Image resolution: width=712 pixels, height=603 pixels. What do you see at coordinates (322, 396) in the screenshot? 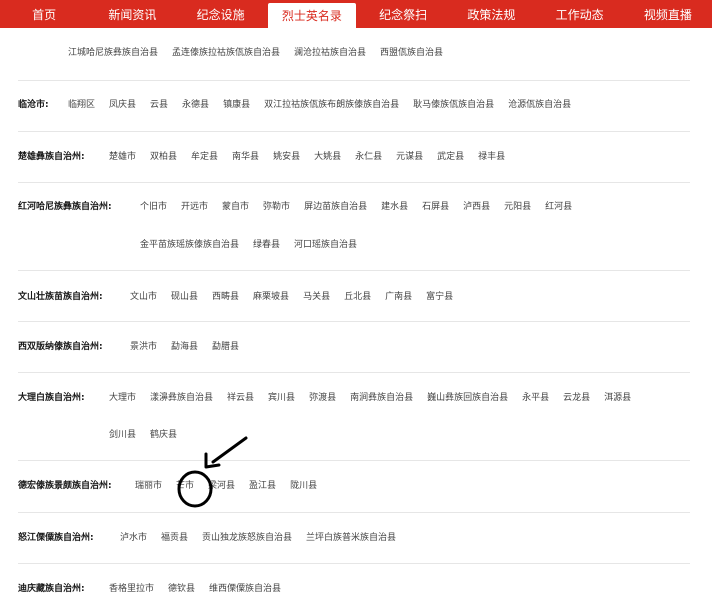
I see `county-link: 弥渡县` at bounding box center [322, 396].